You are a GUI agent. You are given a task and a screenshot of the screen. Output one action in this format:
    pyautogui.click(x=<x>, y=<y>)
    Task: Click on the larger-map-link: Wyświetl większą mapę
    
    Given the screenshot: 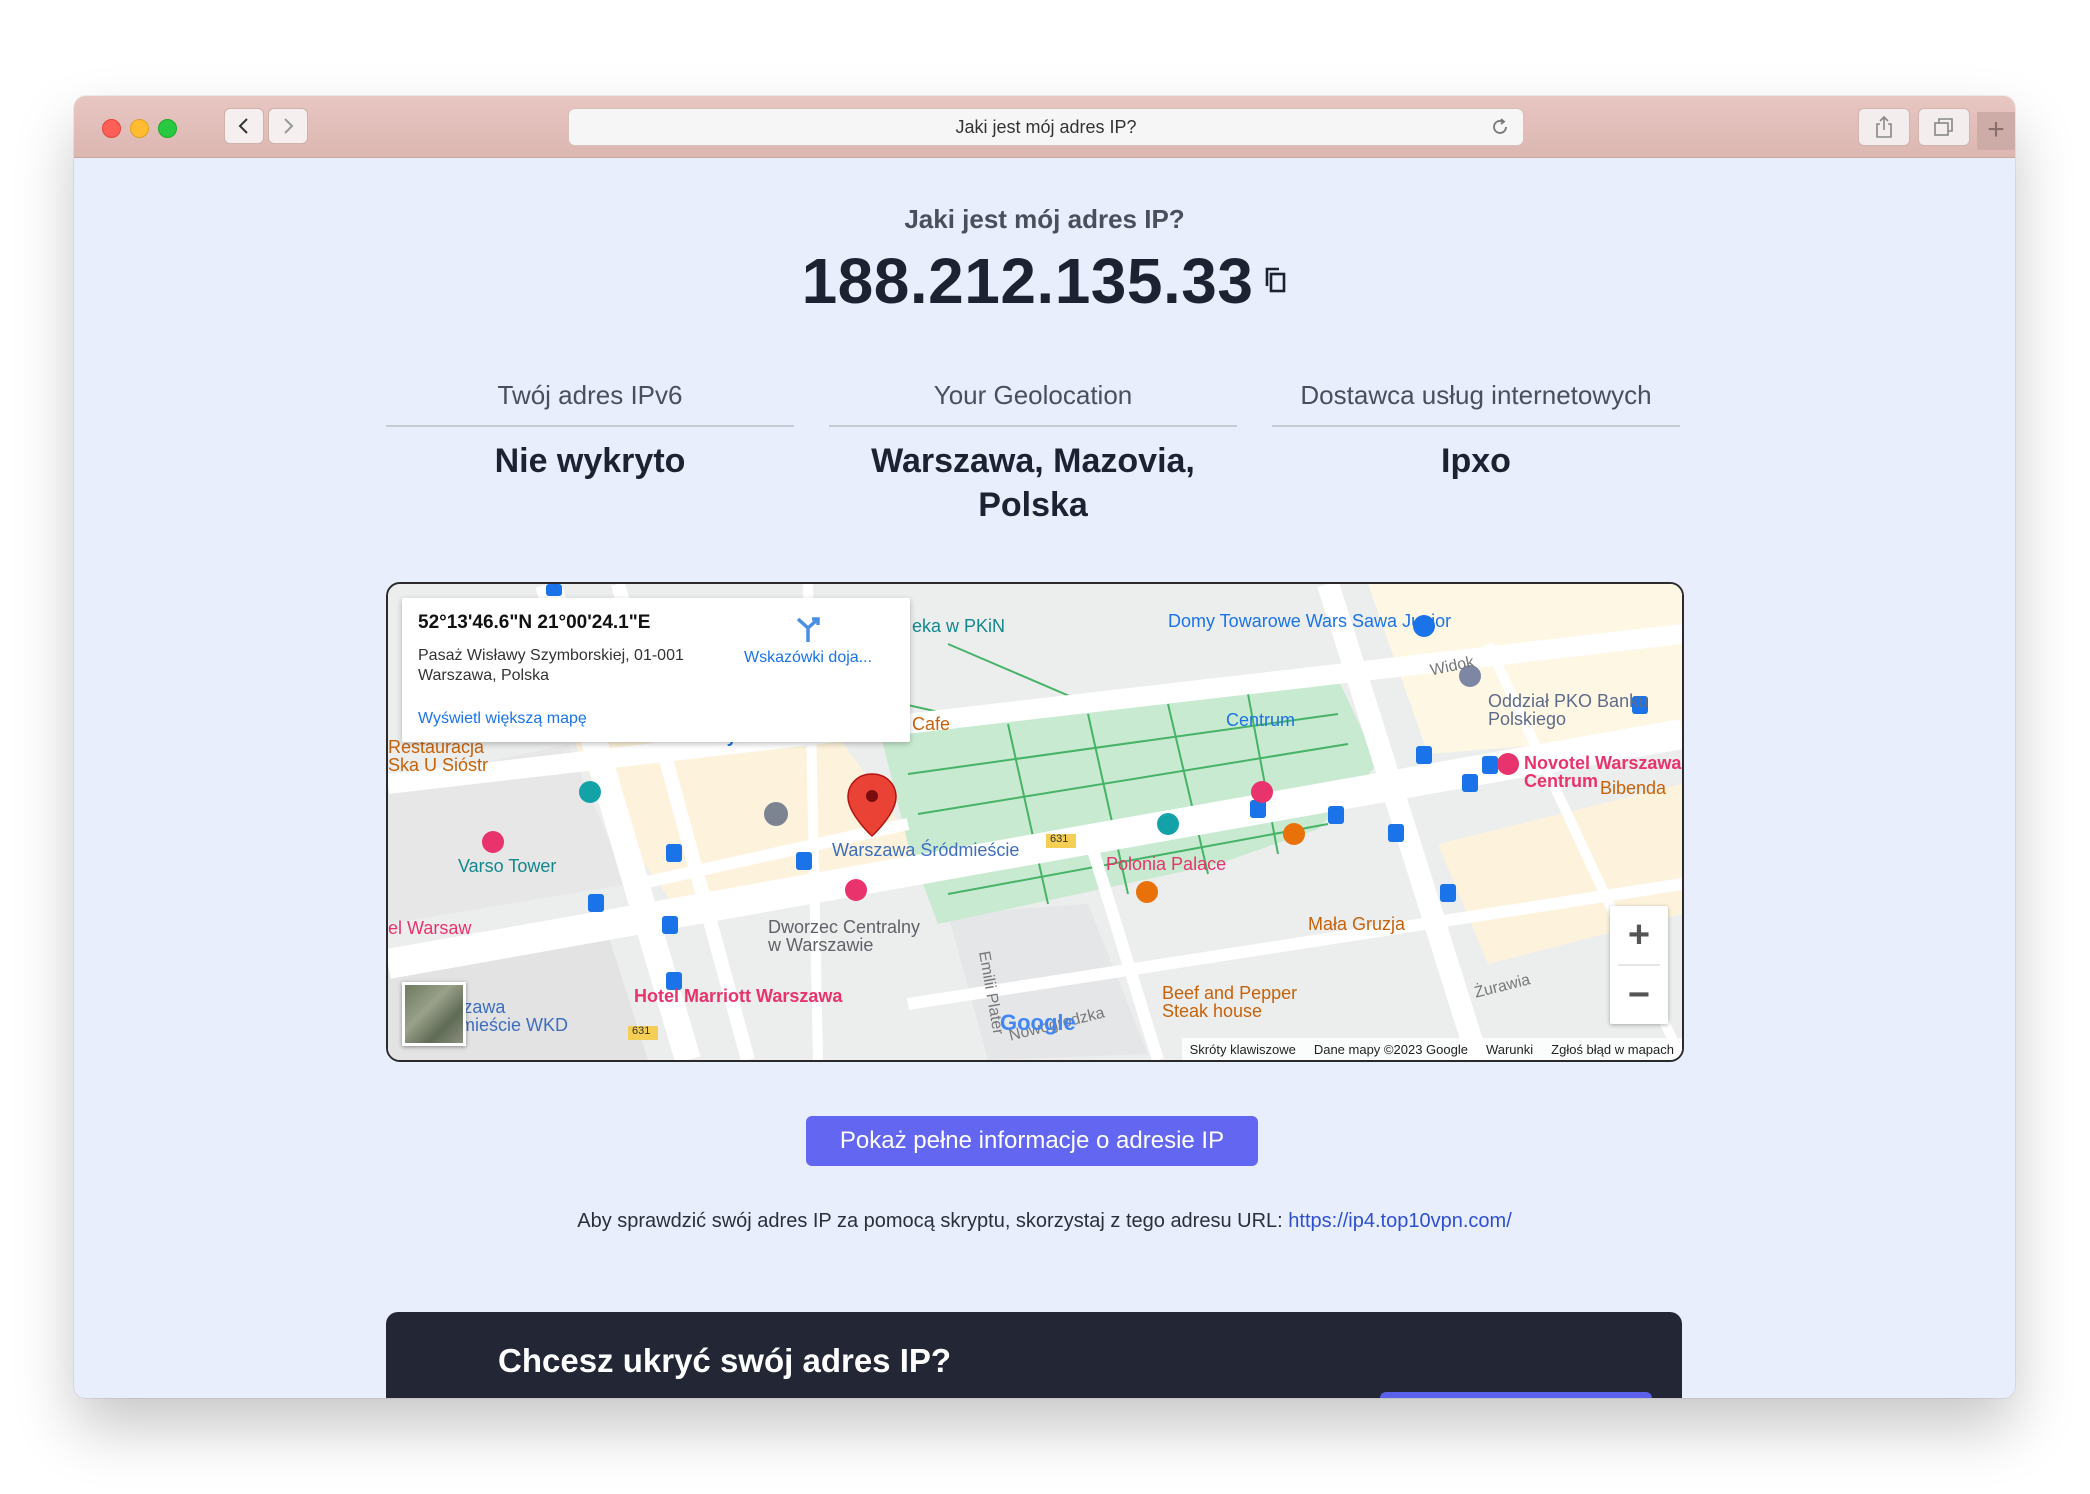 What is the action you would take?
    pyautogui.click(x=502, y=719)
    